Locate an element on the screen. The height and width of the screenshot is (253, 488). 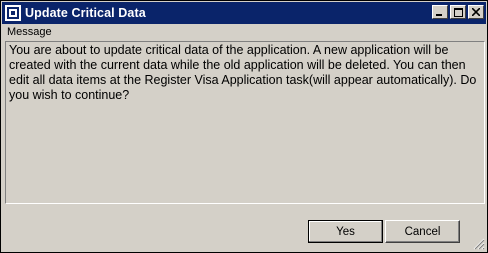
window-title: Update Critical Data is located at coordinates (85, 13).